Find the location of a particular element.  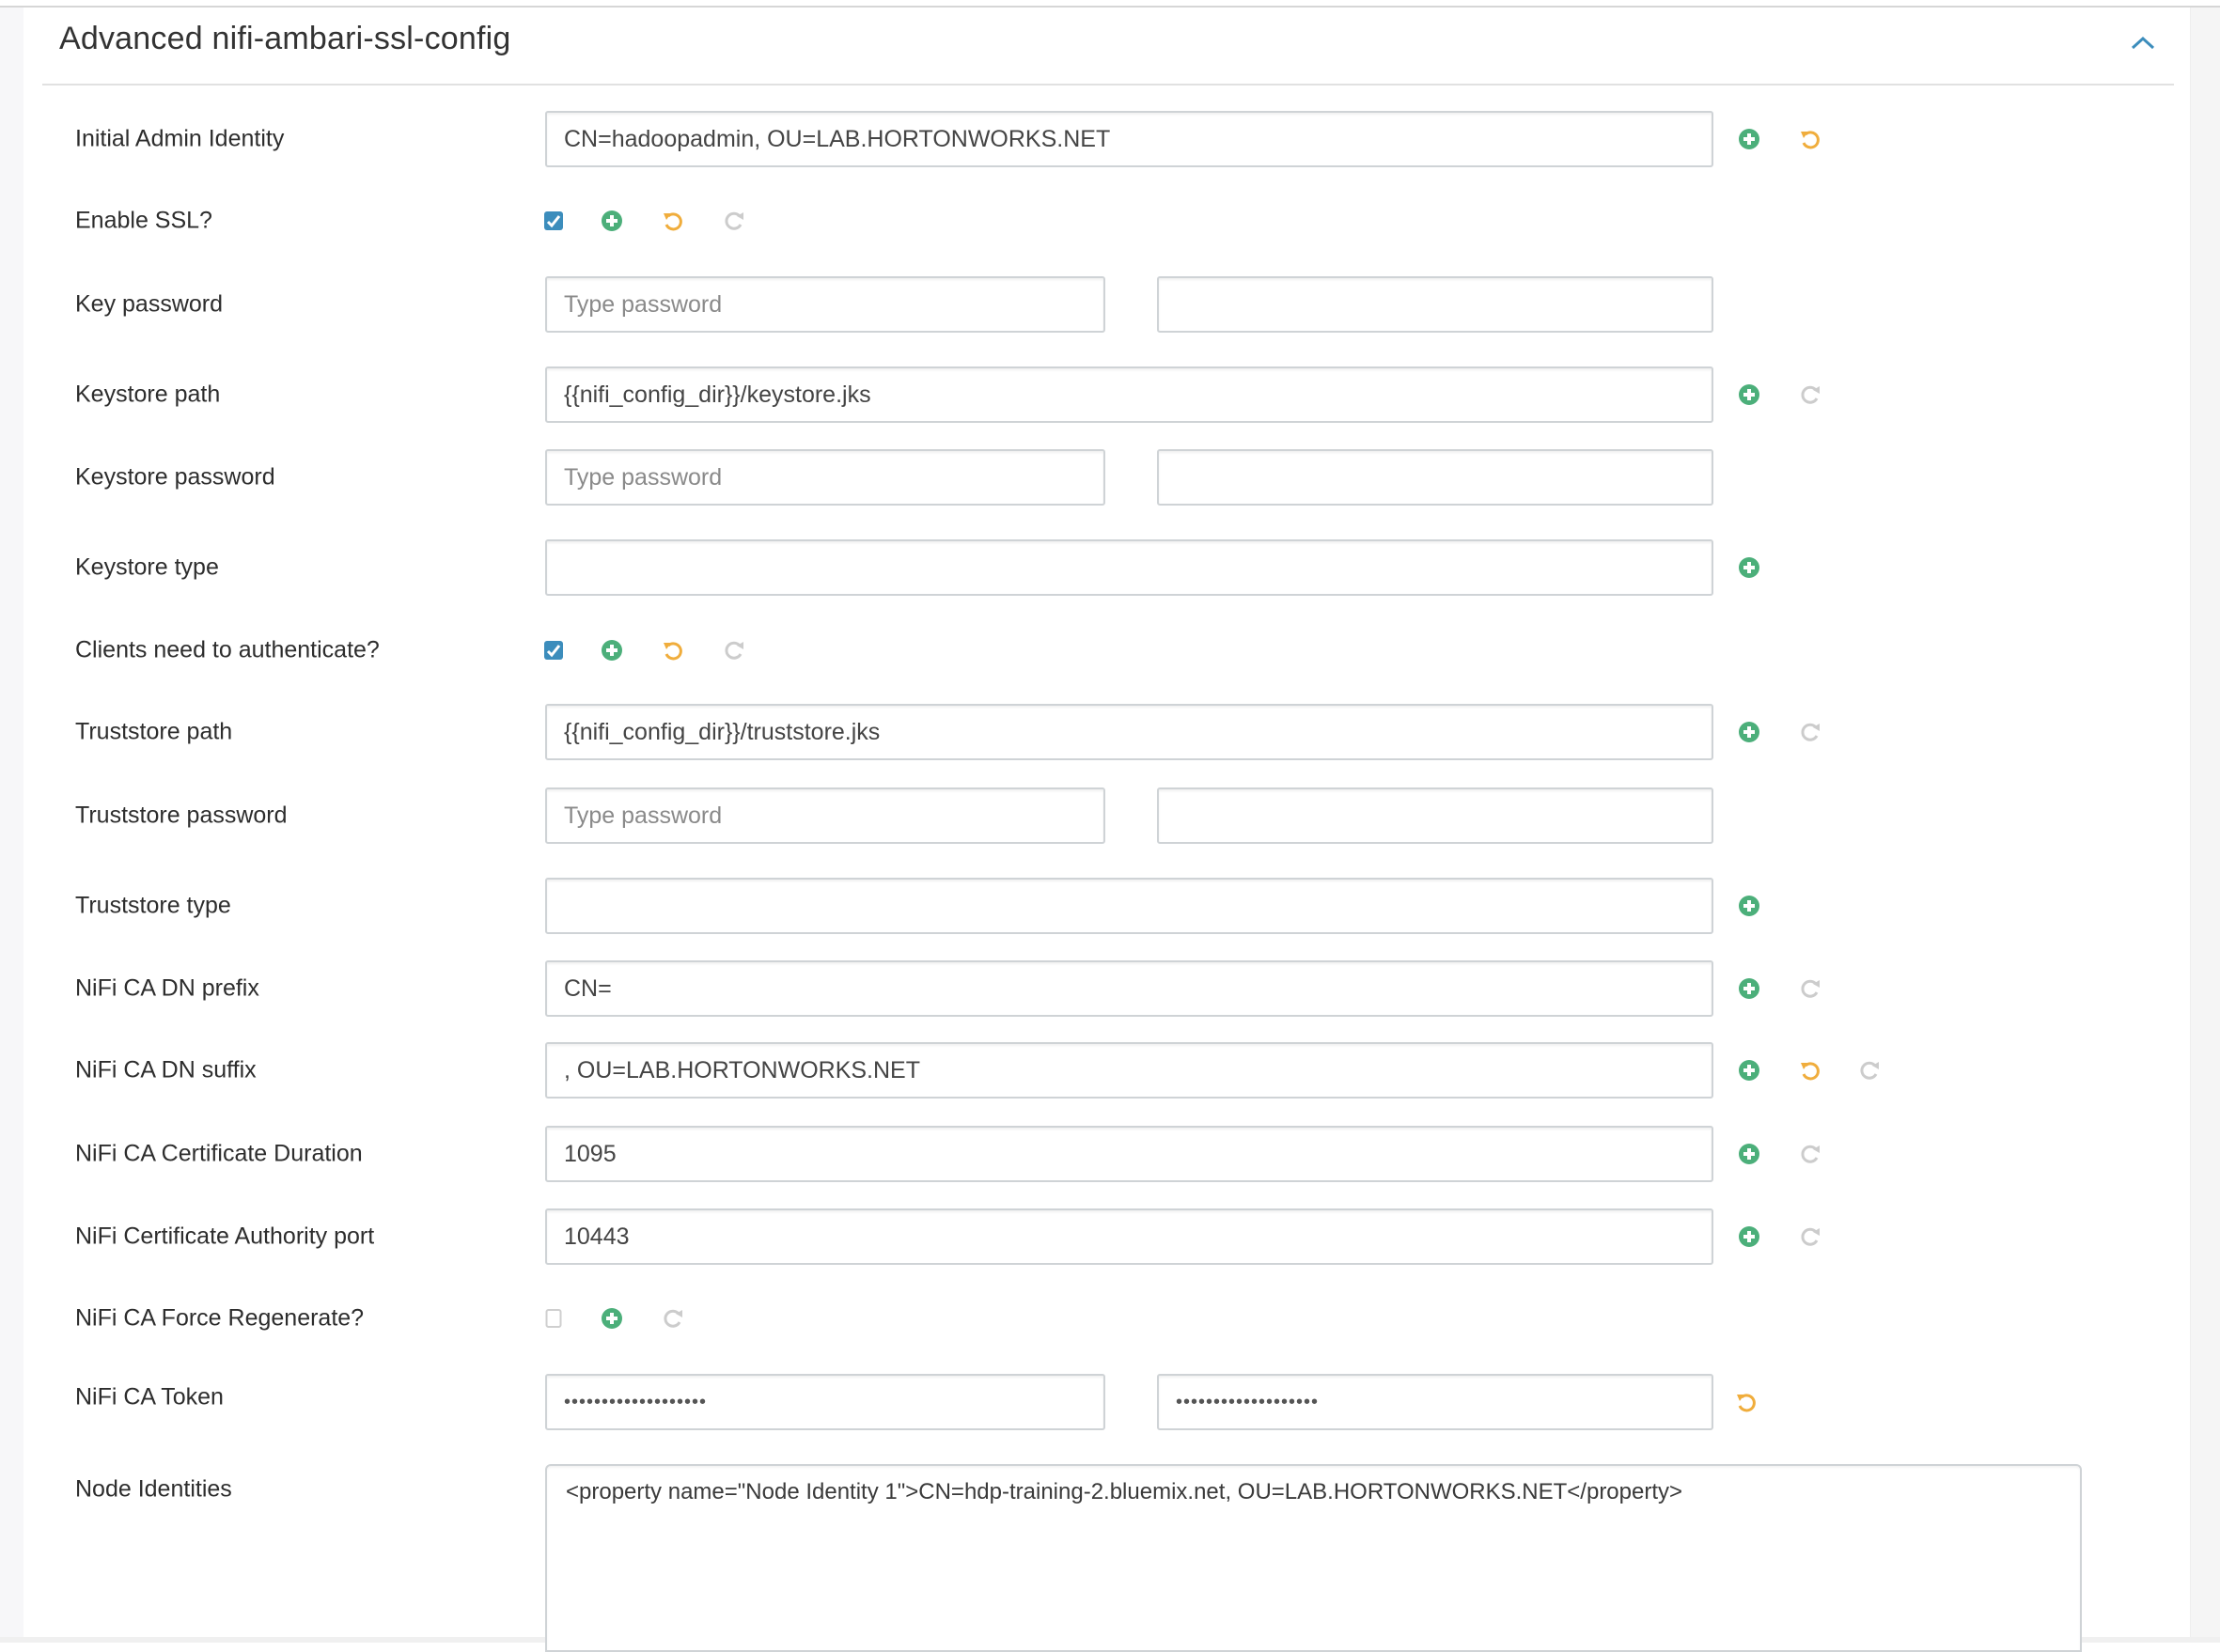

initial-admin-identity-input is located at coordinates (1129, 139).